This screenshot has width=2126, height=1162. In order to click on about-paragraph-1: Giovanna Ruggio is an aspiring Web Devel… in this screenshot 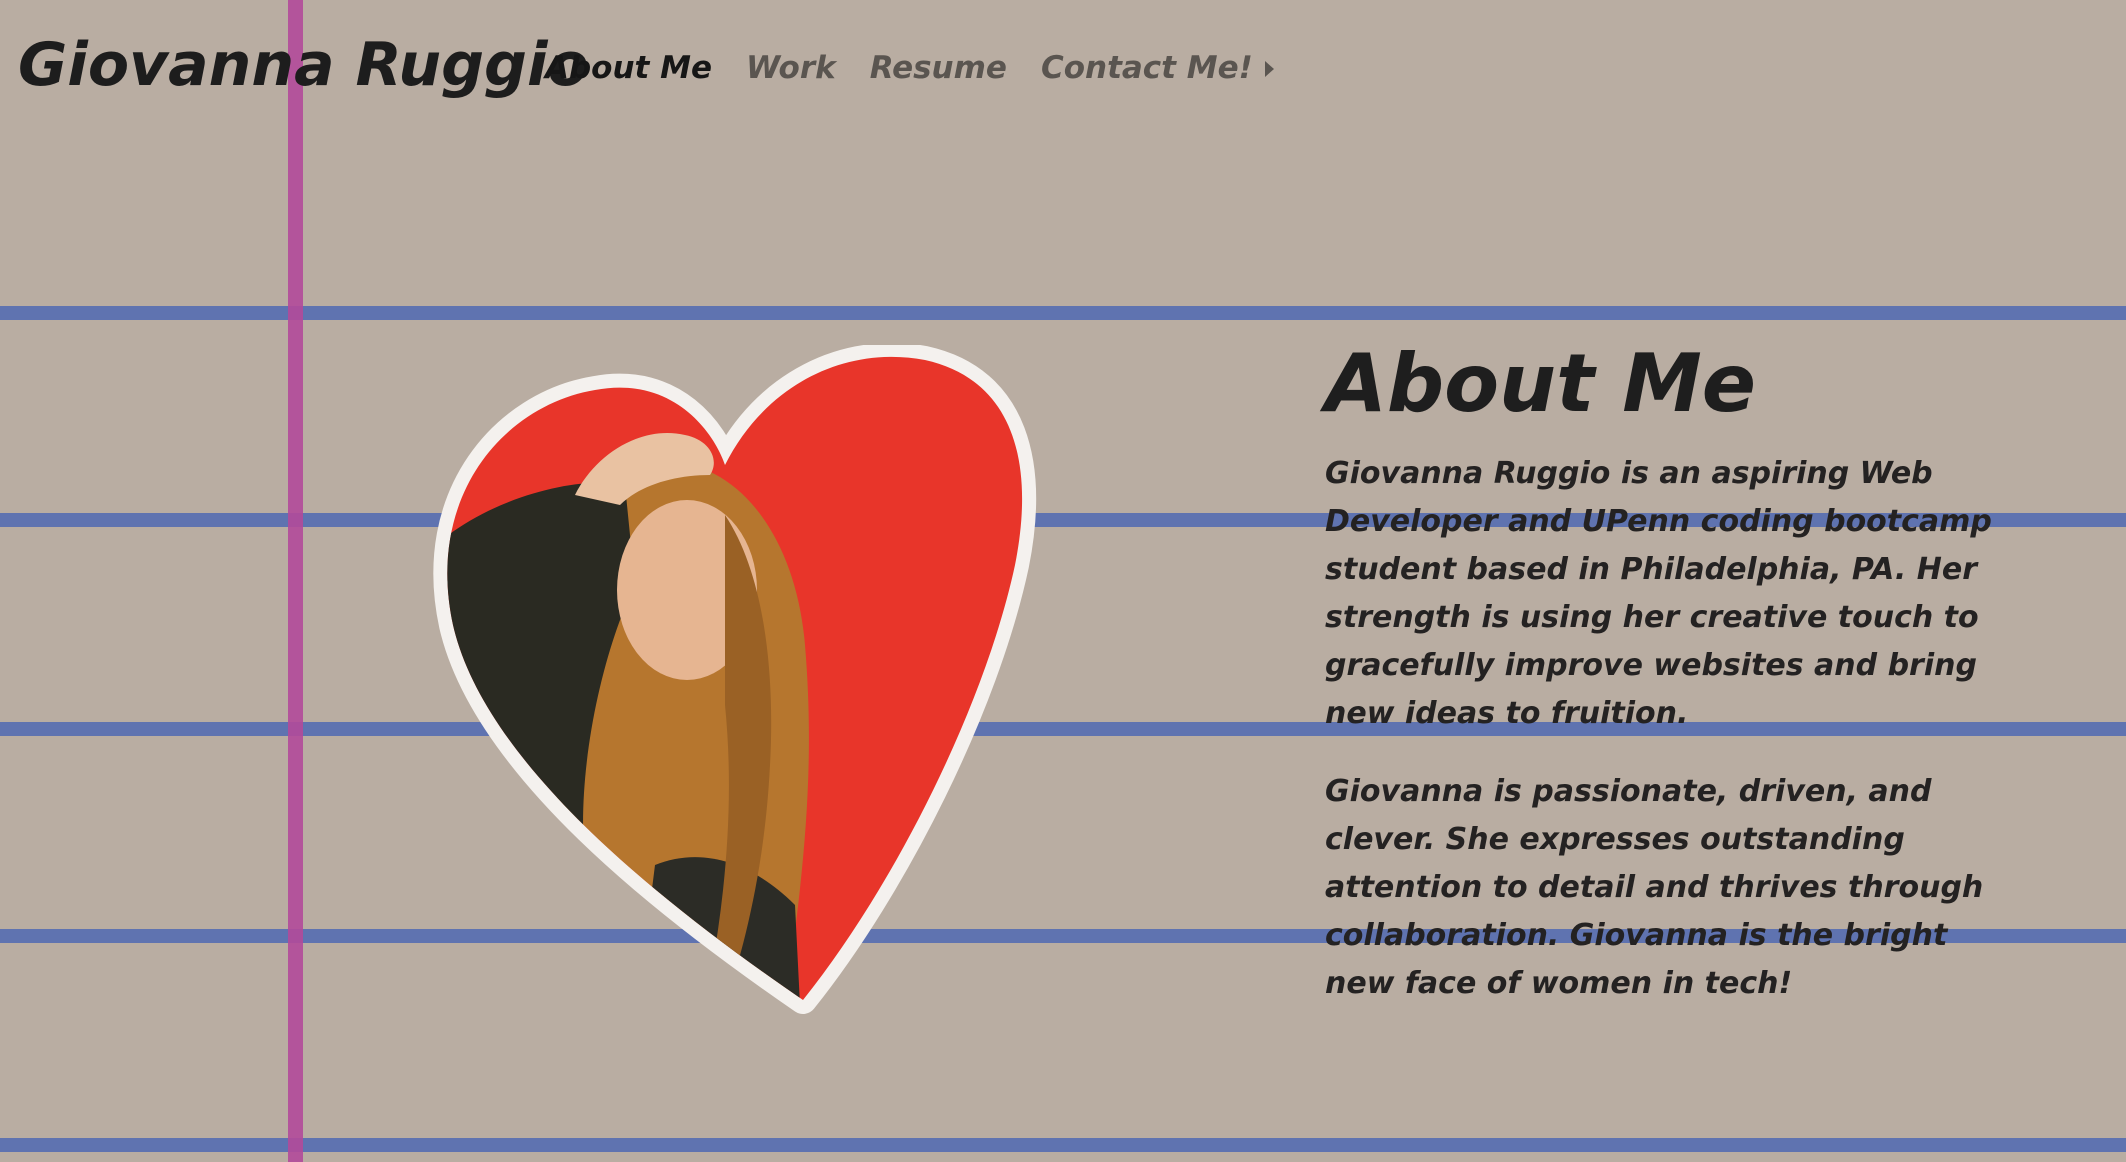, I will do `click(1658, 593)`.